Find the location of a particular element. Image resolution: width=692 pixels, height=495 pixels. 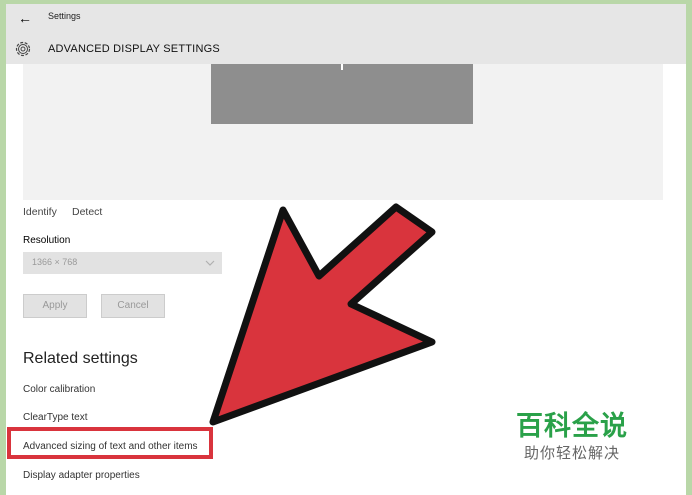

watermark-title: 百科全说 is located at coordinates (572, 426).